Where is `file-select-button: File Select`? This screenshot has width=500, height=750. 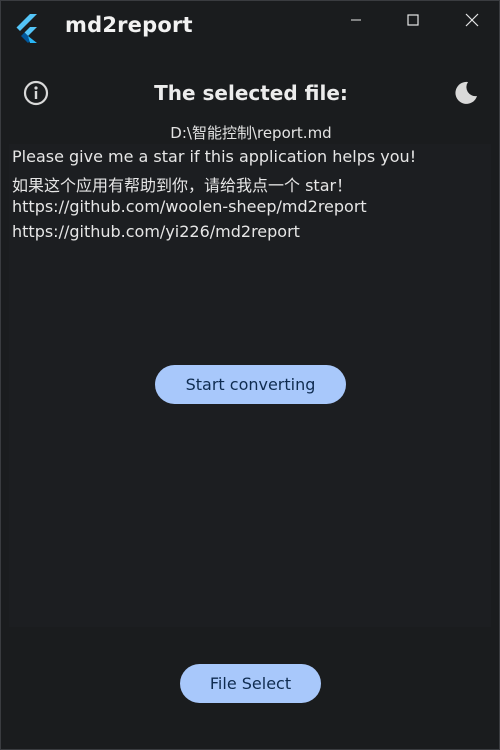 file-select-button: File Select is located at coordinates (250, 683).